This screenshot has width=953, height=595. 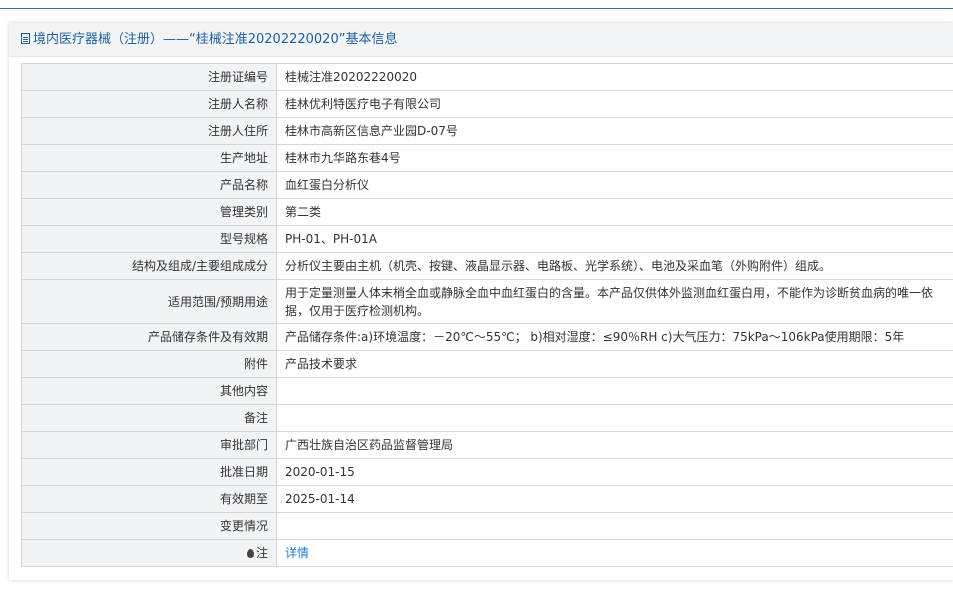 I want to click on table-row: 附件 产品技术要求, so click(x=487, y=364).